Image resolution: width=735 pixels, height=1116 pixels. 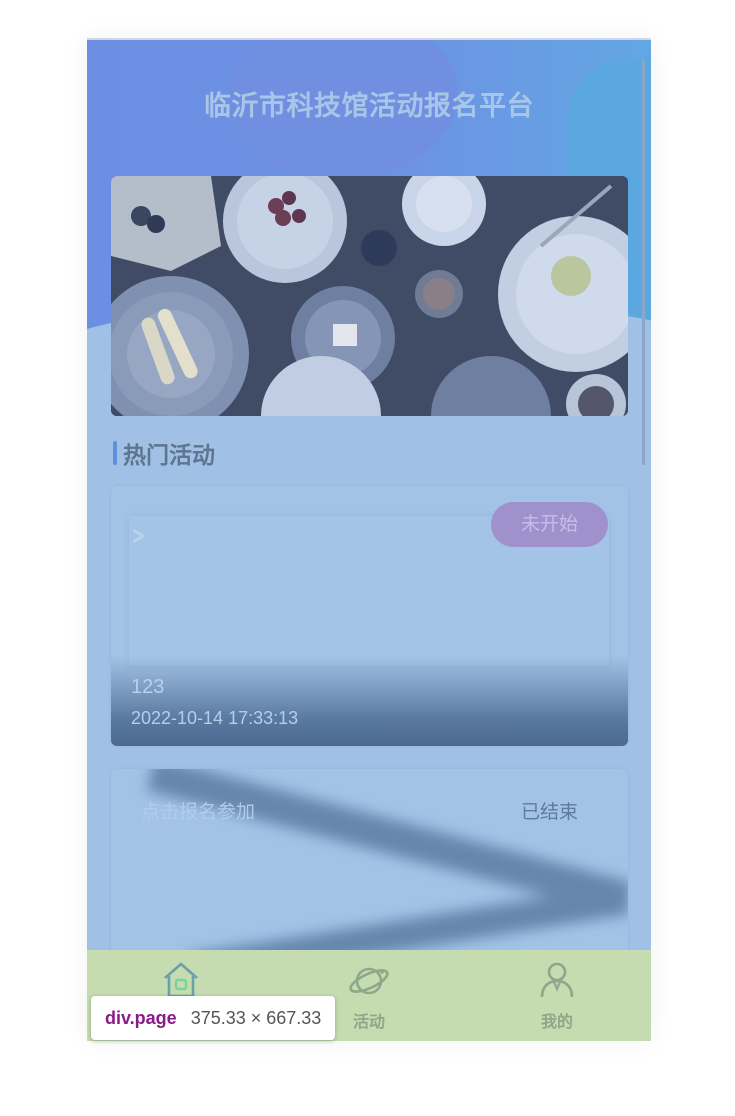 What do you see at coordinates (369, 106) in the screenshot?
I see `page-title: 临沂市科技馆活动报名平台` at bounding box center [369, 106].